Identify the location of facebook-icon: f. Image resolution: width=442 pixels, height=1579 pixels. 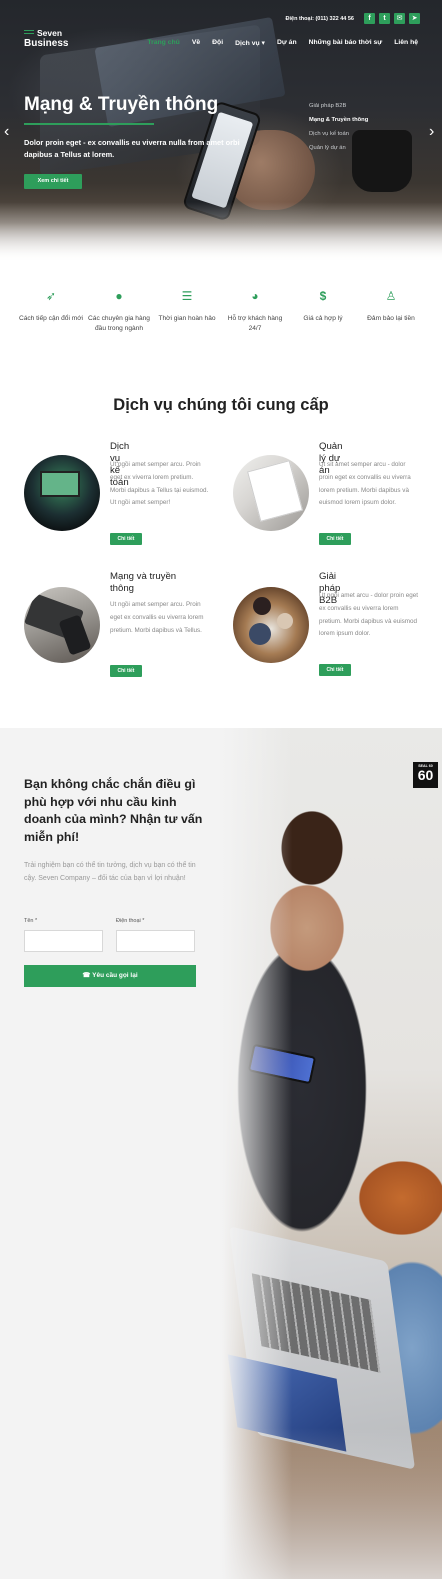
(369, 18).